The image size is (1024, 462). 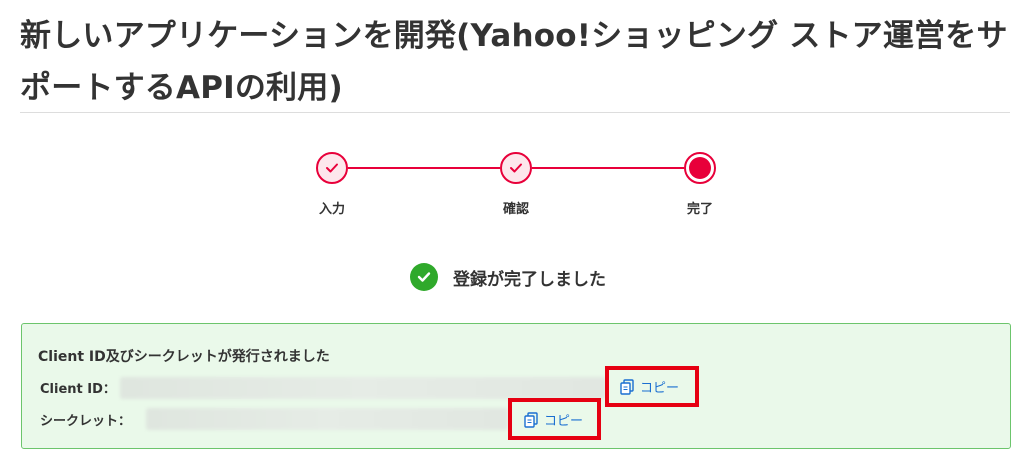 What do you see at coordinates (424, 277) in the screenshot?
I see `check-circle-icon` at bounding box center [424, 277].